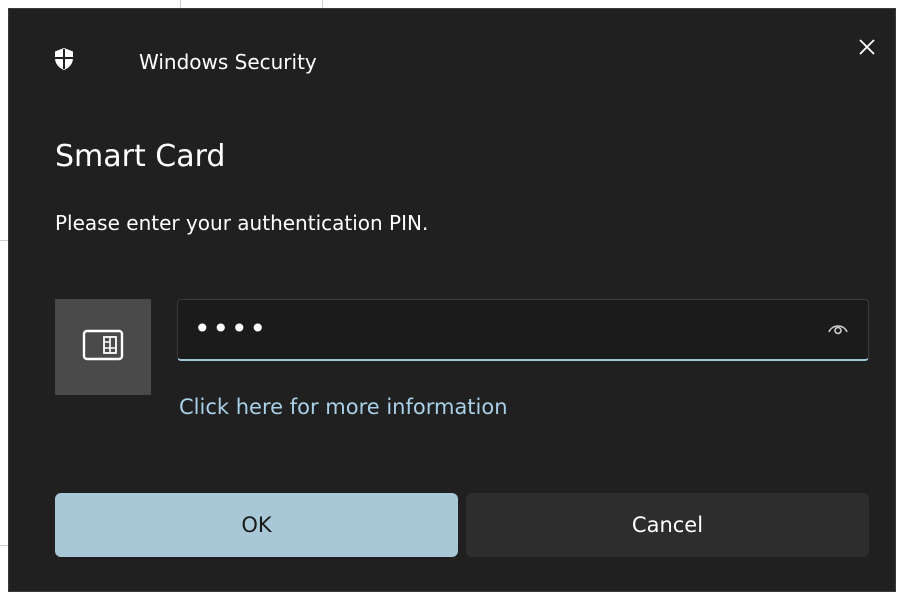 This screenshot has height=598, width=906. I want to click on ok-button: OK, so click(256, 525).